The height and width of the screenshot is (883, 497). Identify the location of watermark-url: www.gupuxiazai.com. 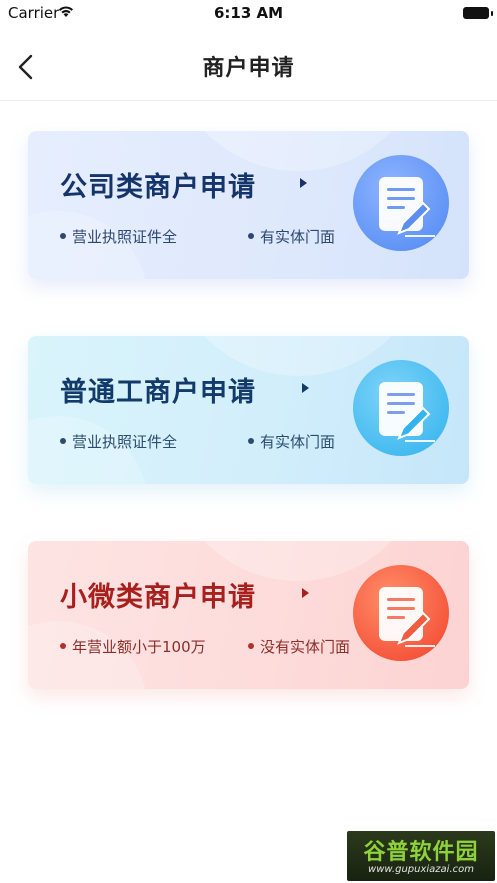
(421, 869).